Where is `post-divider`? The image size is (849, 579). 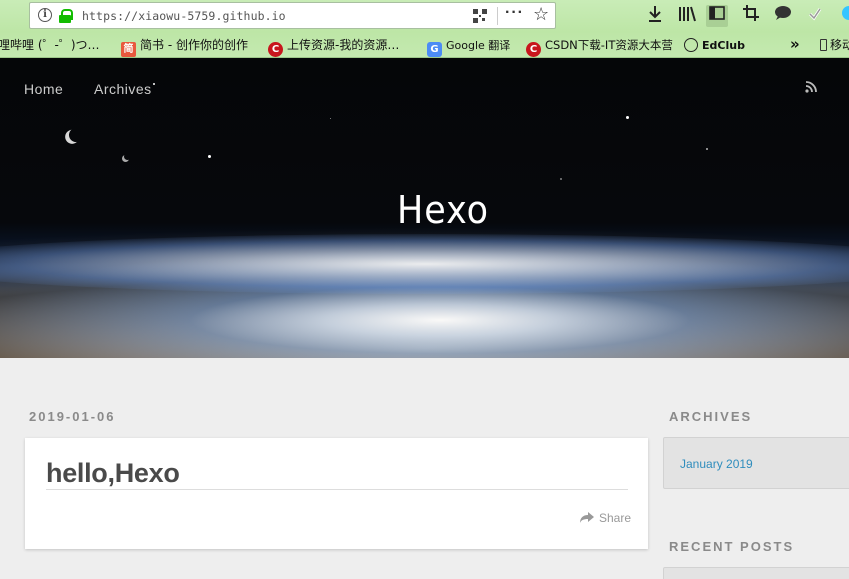 post-divider is located at coordinates (337, 489).